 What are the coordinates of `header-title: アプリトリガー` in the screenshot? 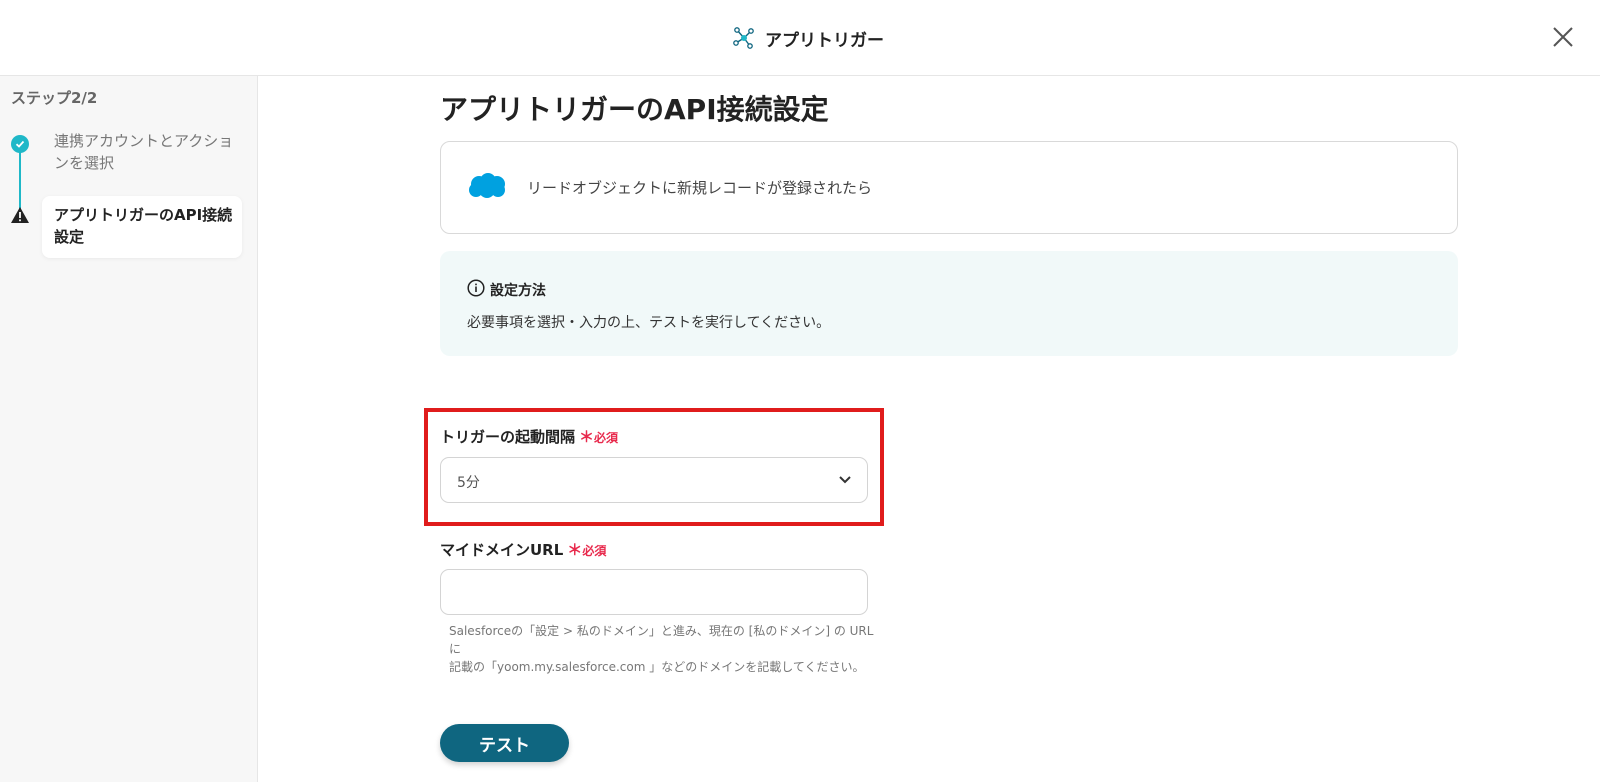 It's located at (824, 40).